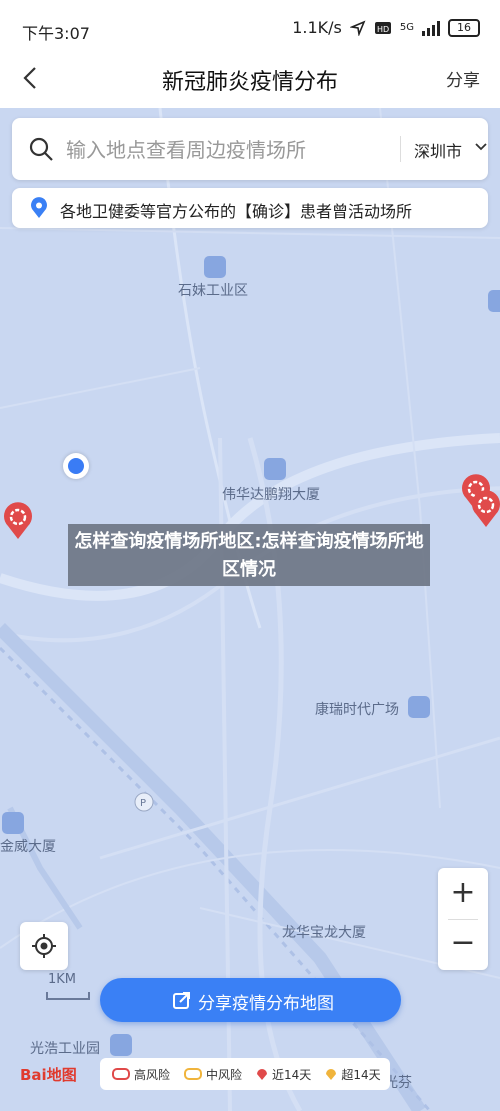  I want to click on current-location-dot, so click(76, 466).